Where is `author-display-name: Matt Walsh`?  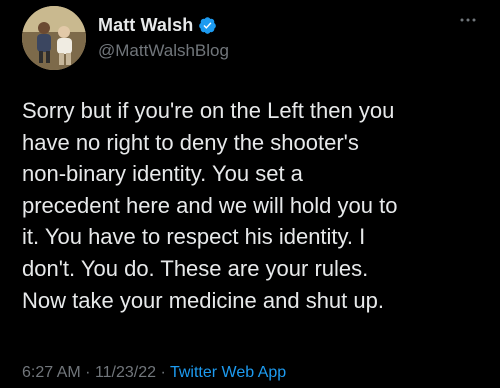
author-display-name: Matt Walsh is located at coordinates (145, 25).